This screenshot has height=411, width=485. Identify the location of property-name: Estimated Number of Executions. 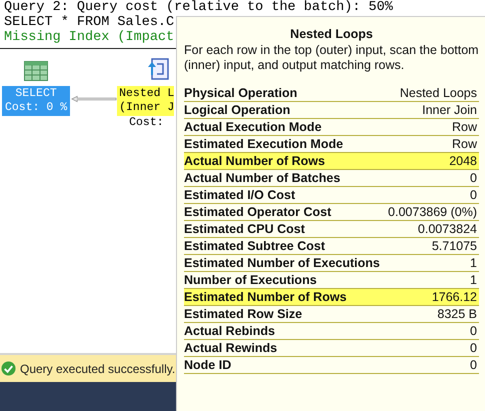
(282, 263).